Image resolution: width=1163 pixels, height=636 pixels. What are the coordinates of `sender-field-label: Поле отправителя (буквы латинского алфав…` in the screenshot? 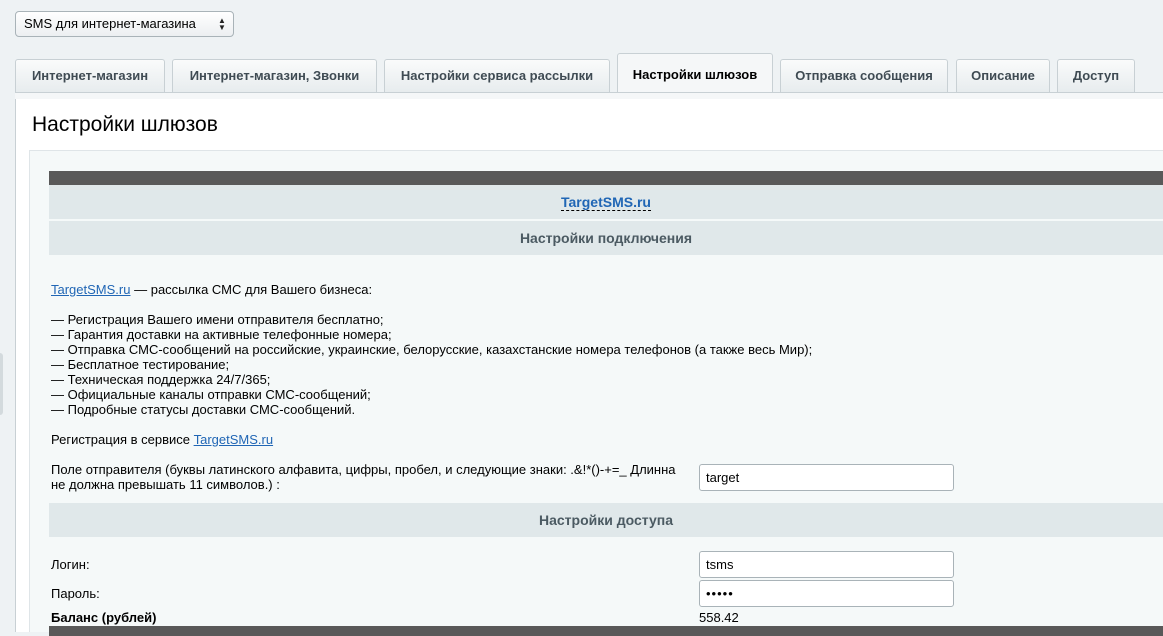 It's located at (363, 477).